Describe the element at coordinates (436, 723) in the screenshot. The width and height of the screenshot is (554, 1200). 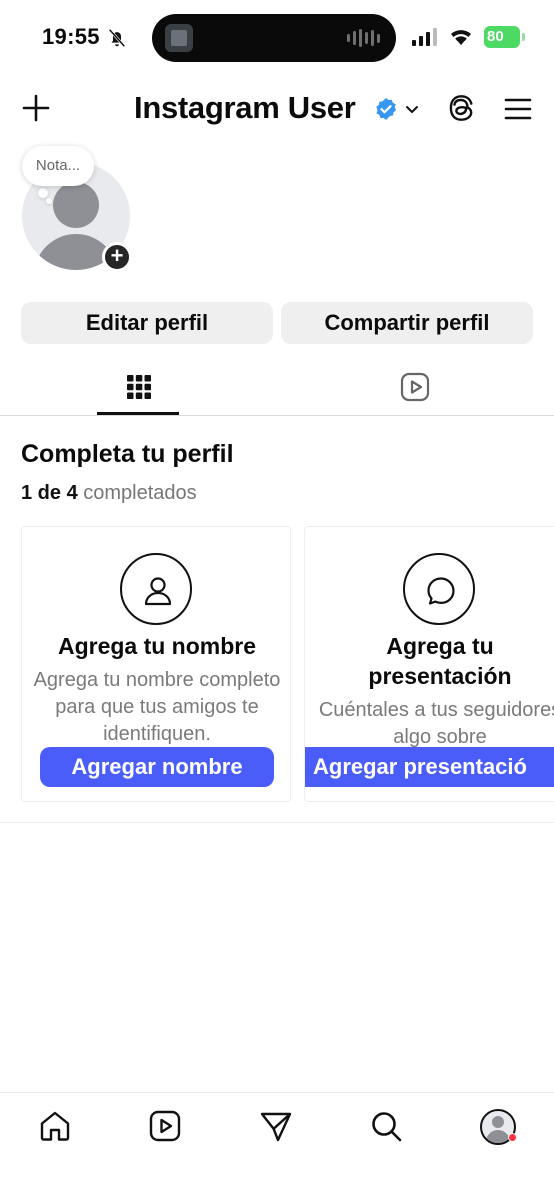
I see `card-description: Cuéntales a tus seguidores algo sobre` at that location.